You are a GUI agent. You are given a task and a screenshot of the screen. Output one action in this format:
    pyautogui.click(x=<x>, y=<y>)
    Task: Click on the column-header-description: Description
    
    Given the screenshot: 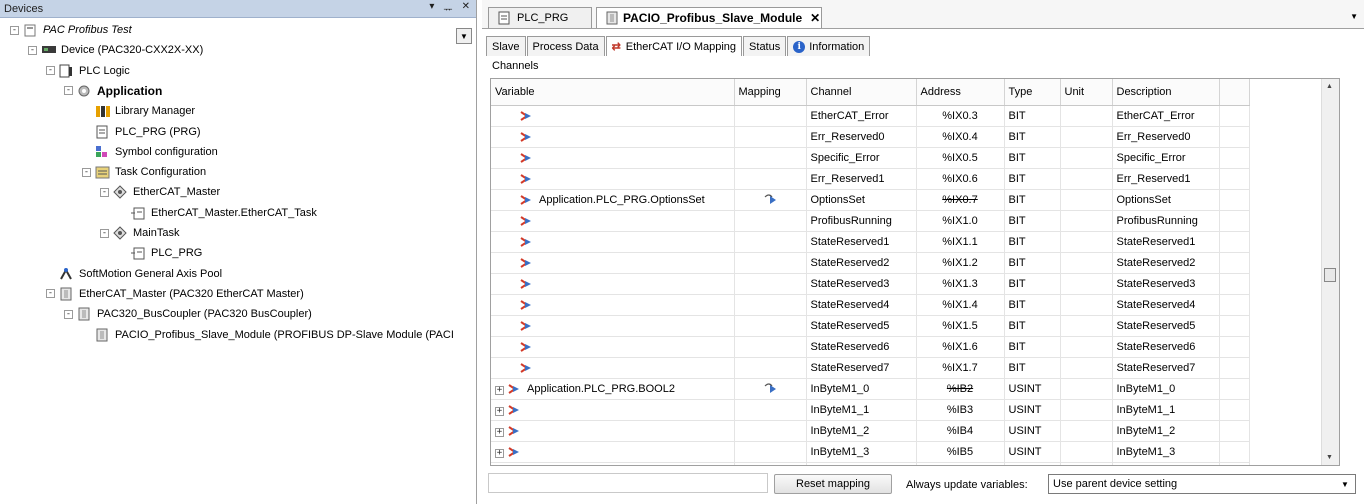 What is the action you would take?
    pyautogui.click(x=1166, y=92)
    